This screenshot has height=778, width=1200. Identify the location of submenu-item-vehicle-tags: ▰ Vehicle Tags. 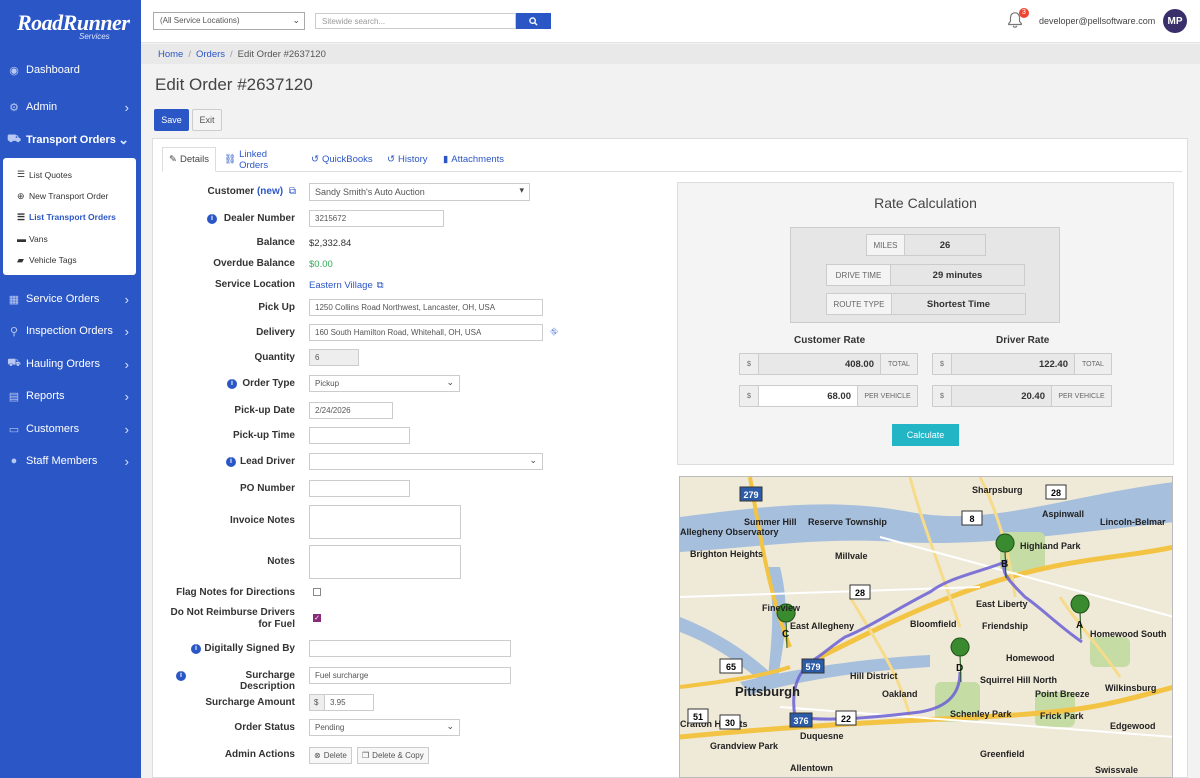
(69, 260).